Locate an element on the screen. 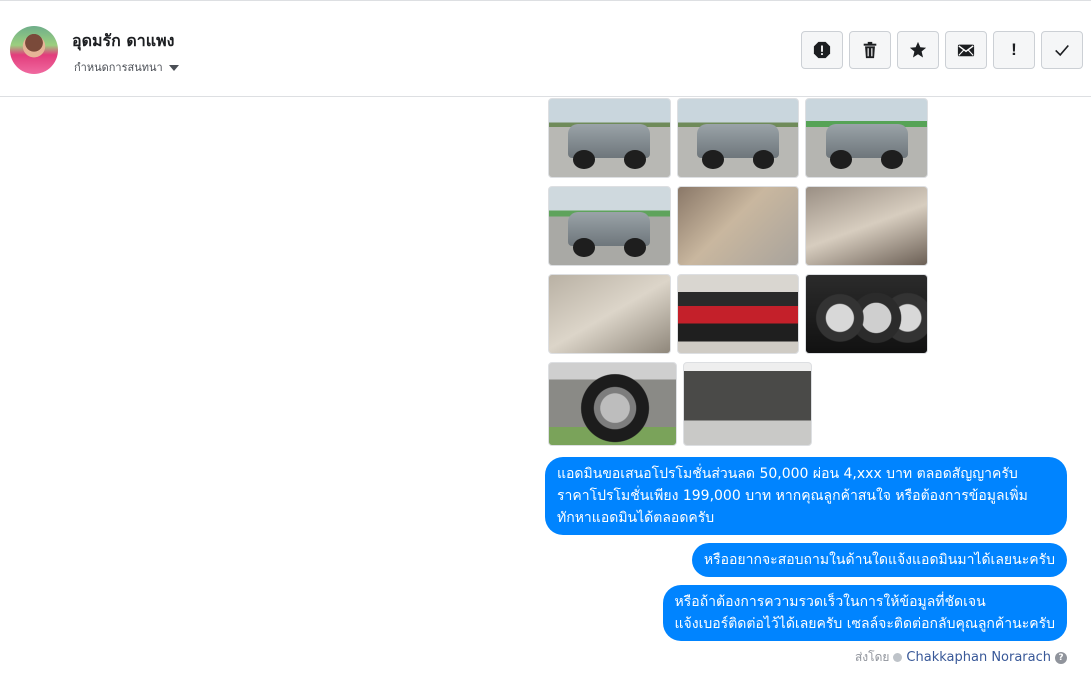 The height and width of the screenshot is (677, 1091). action-toolbar: ! is located at coordinates (942, 50).